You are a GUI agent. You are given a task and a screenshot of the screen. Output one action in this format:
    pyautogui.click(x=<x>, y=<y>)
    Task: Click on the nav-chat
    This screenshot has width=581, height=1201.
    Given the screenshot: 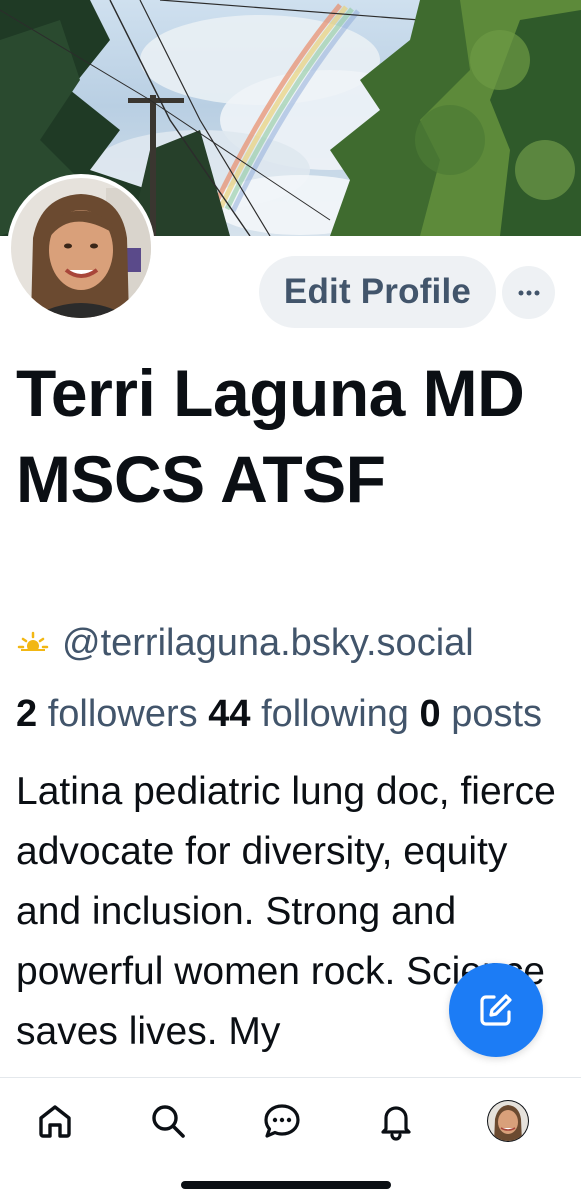 What is the action you would take?
    pyautogui.click(x=282, y=1121)
    